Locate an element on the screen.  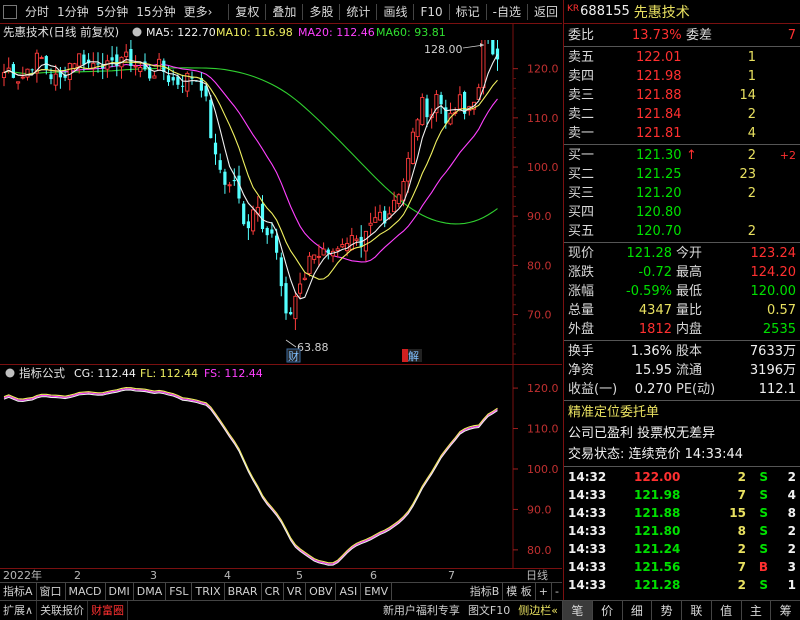
tick-price: 121.28 is located at coordinates (657, 585).